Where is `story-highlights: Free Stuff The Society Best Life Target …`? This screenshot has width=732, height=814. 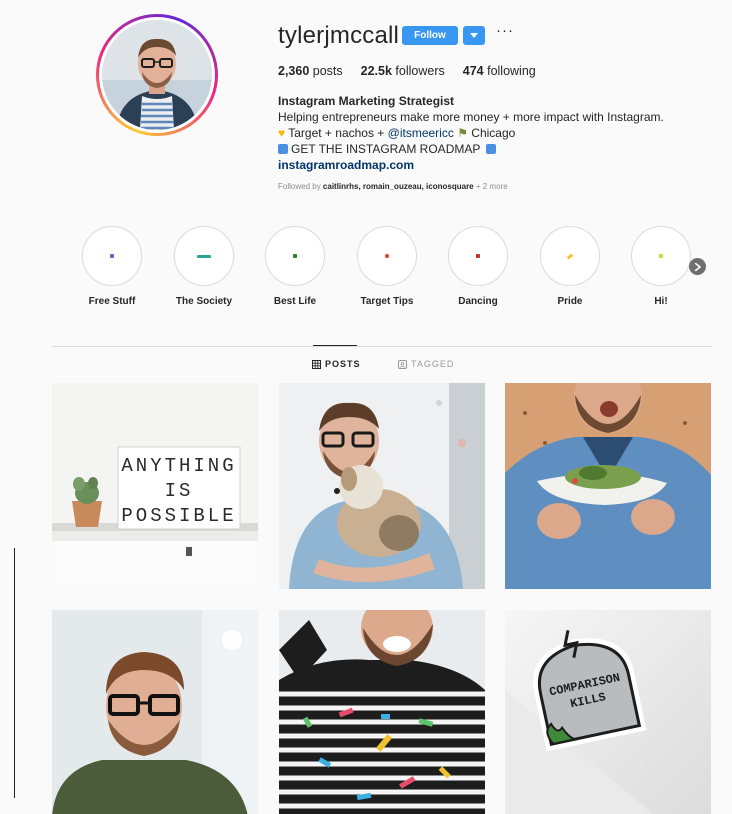
story-highlights: Free Stuff The Society Best Life Target … is located at coordinates (400, 271).